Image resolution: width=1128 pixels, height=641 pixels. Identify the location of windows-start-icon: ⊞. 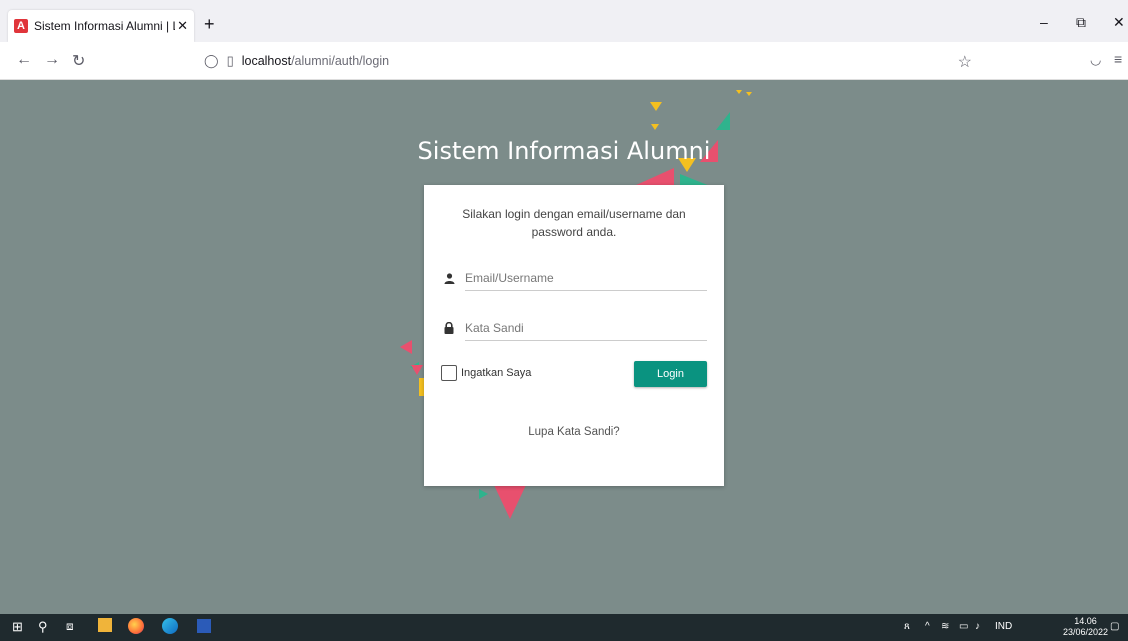
(17, 627).